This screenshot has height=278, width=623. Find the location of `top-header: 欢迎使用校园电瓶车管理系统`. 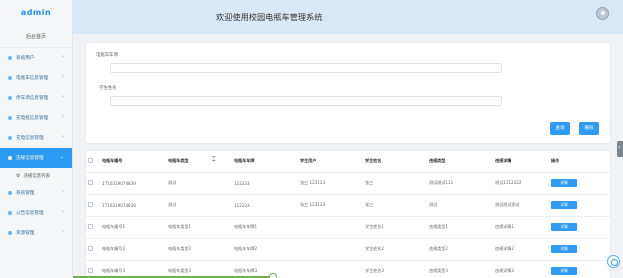

top-header: 欢迎使用校园电瓶车管理系统 is located at coordinates (348, 17).